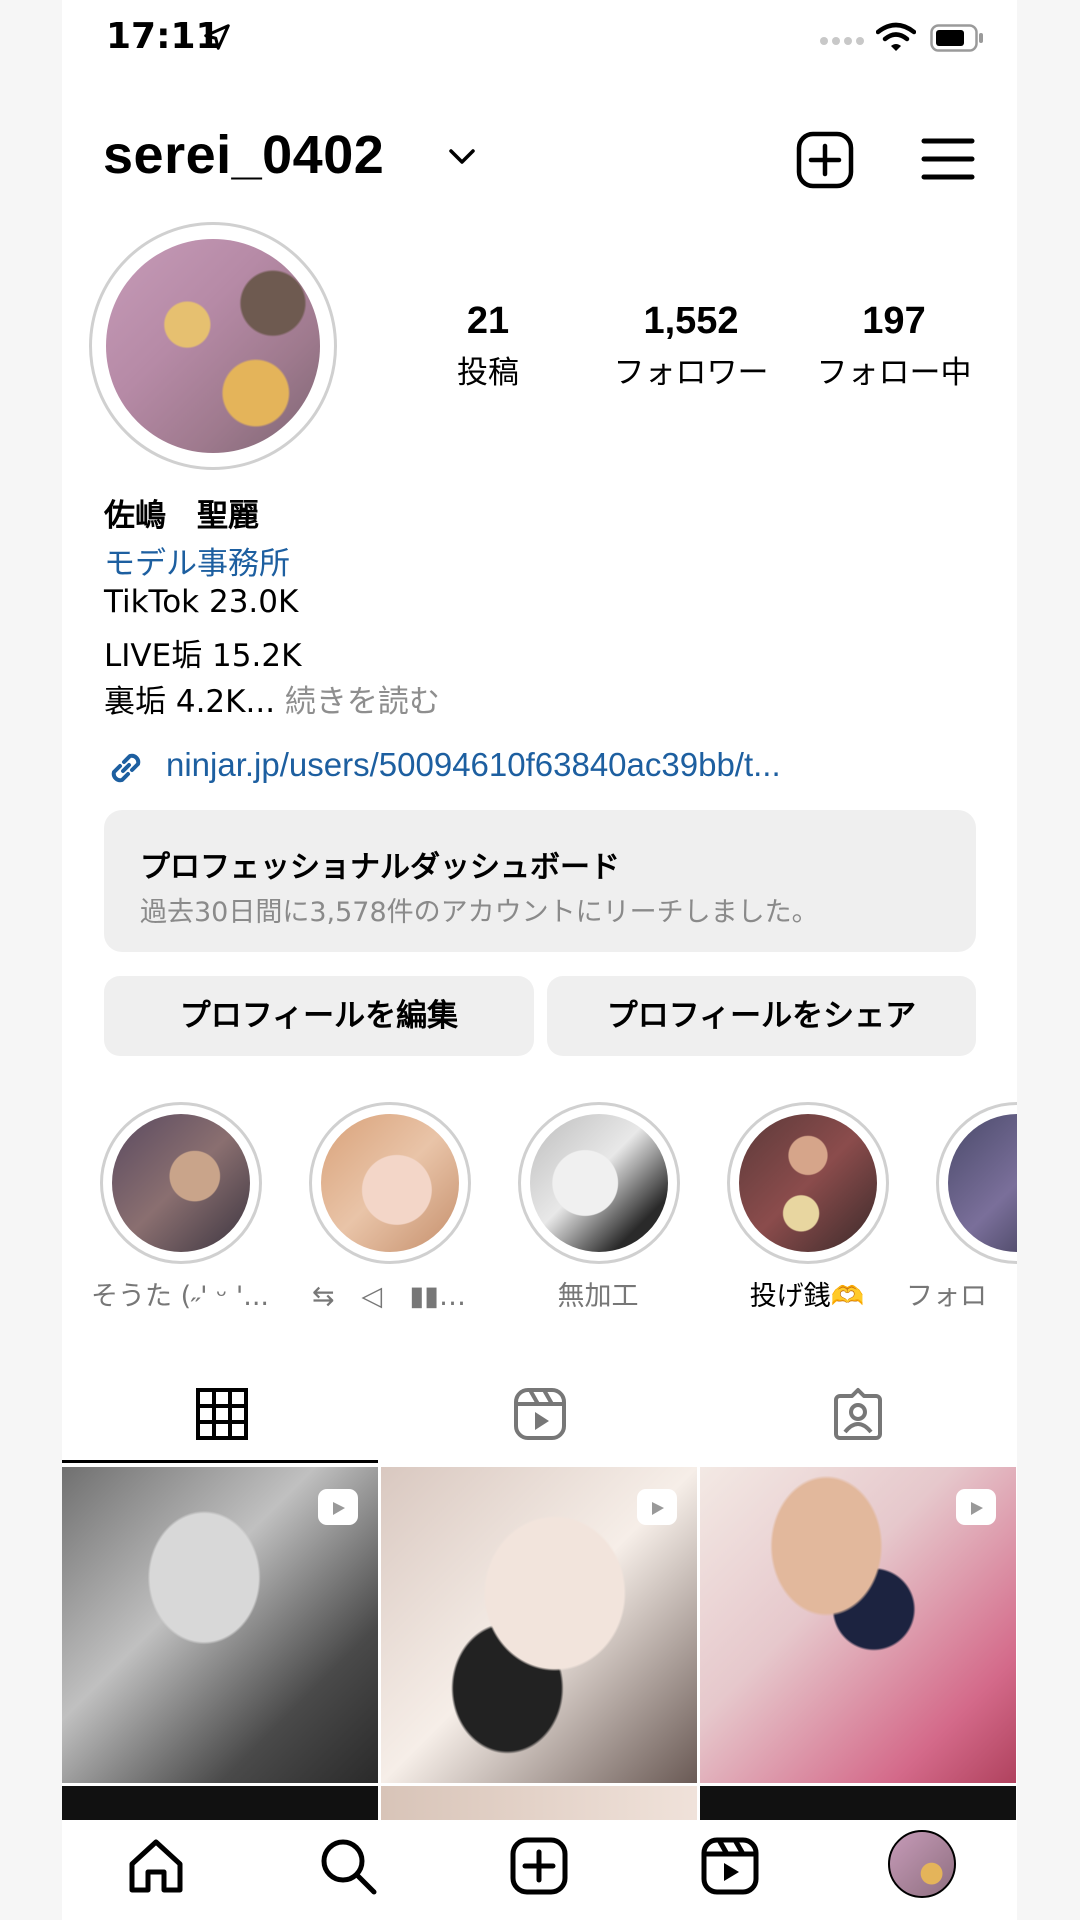 This screenshot has height=1920, width=1080. What do you see at coordinates (197, 560) in the screenshot?
I see `profile-category: モデル事務所` at bounding box center [197, 560].